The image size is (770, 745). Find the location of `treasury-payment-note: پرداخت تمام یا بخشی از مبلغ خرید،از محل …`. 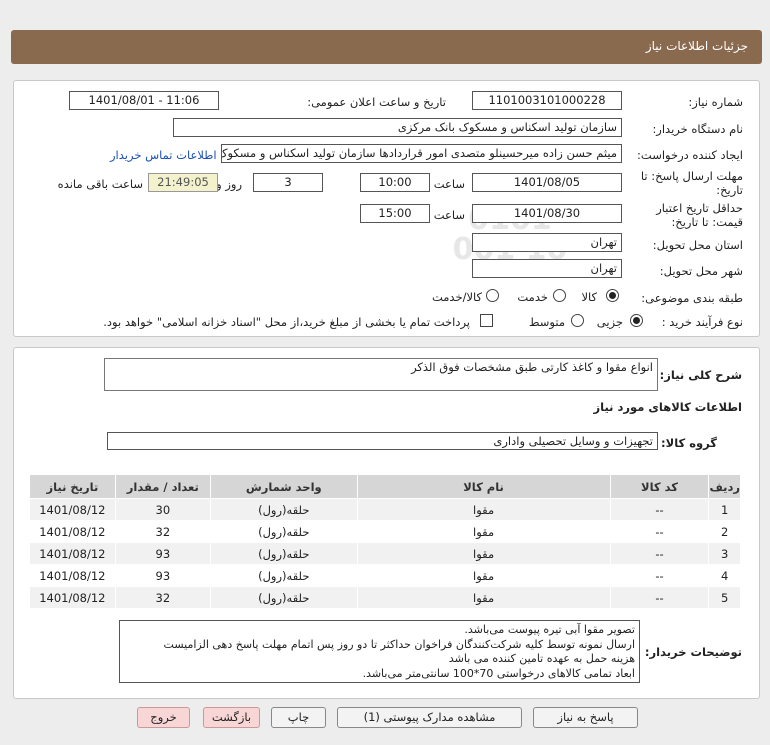

treasury-payment-note: پرداخت تمام یا بخشی از مبلغ خرید،از محل … is located at coordinates (286, 322).